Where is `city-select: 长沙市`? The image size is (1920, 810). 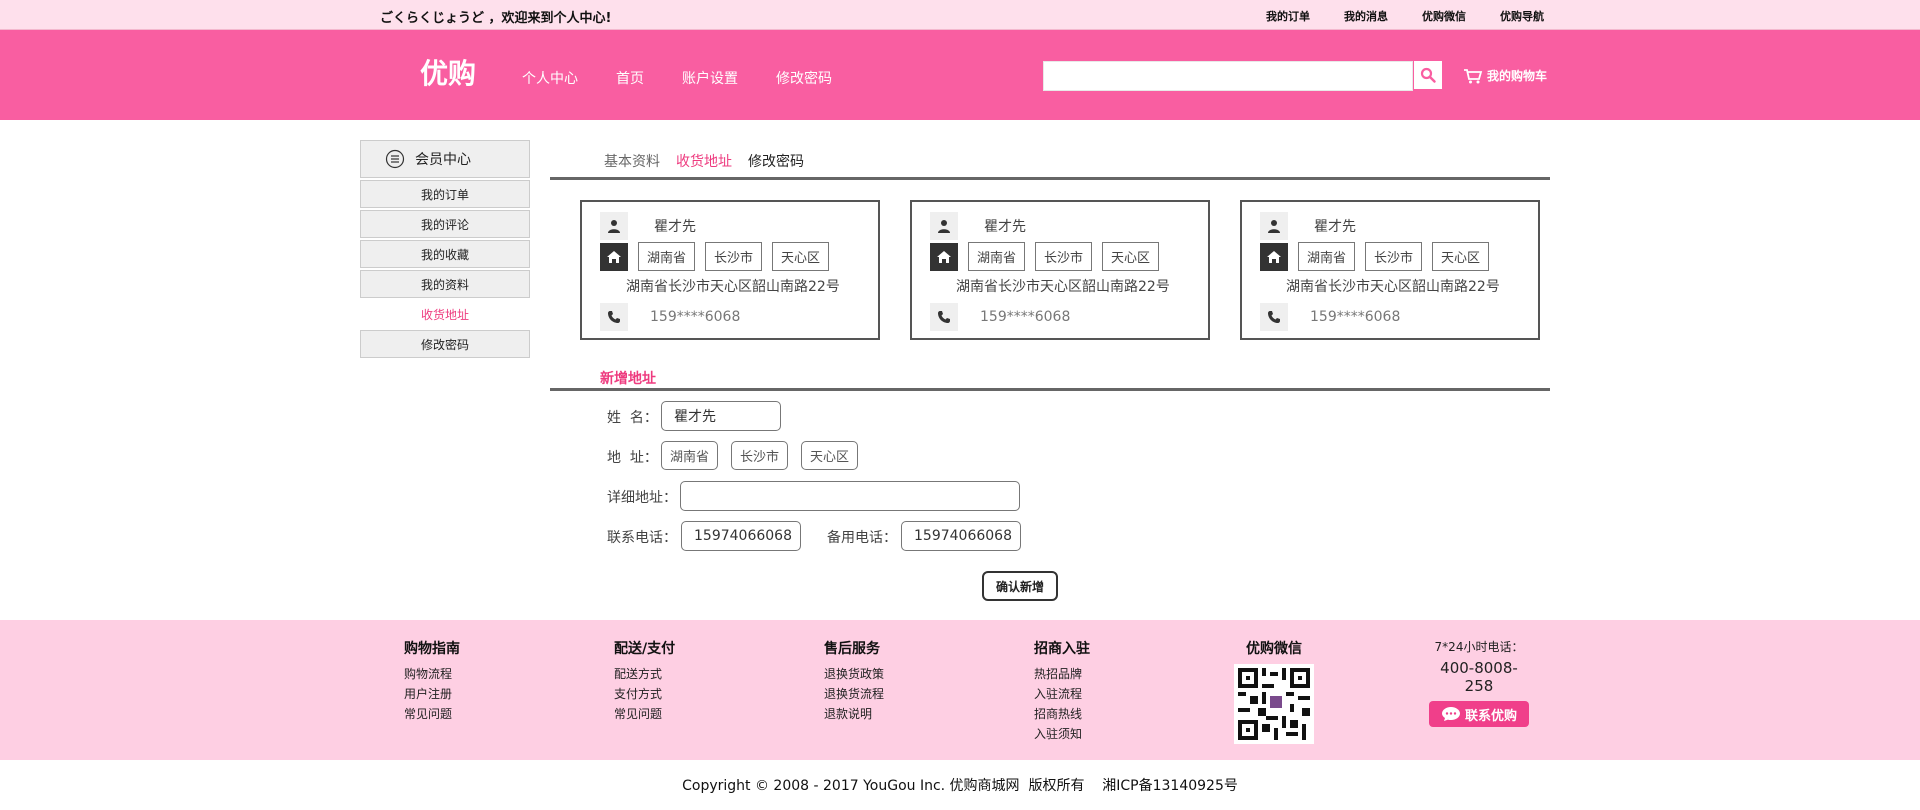
city-select: 长沙市 is located at coordinates (760, 455).